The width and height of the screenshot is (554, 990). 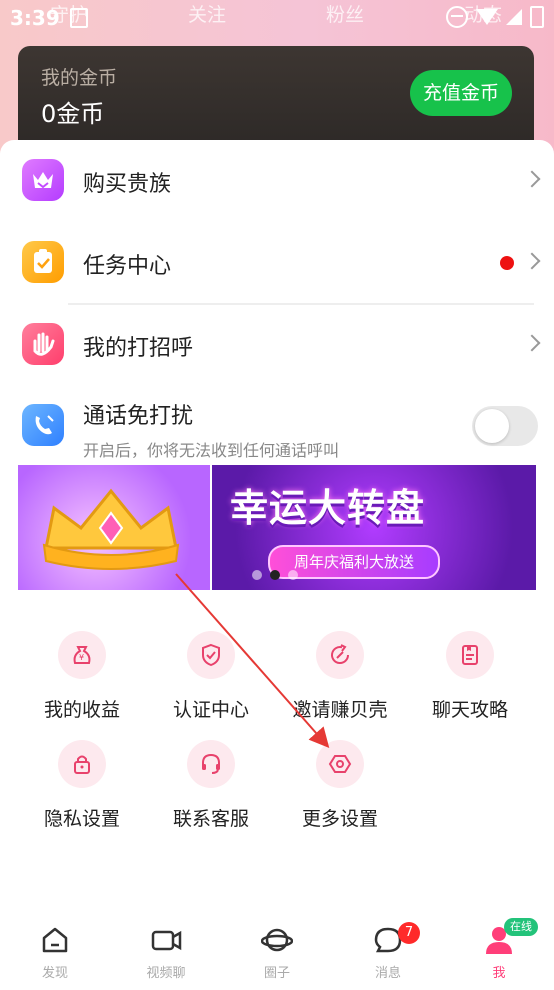 I want to click on nav-label: 圈子, so click(x=276, y=973).